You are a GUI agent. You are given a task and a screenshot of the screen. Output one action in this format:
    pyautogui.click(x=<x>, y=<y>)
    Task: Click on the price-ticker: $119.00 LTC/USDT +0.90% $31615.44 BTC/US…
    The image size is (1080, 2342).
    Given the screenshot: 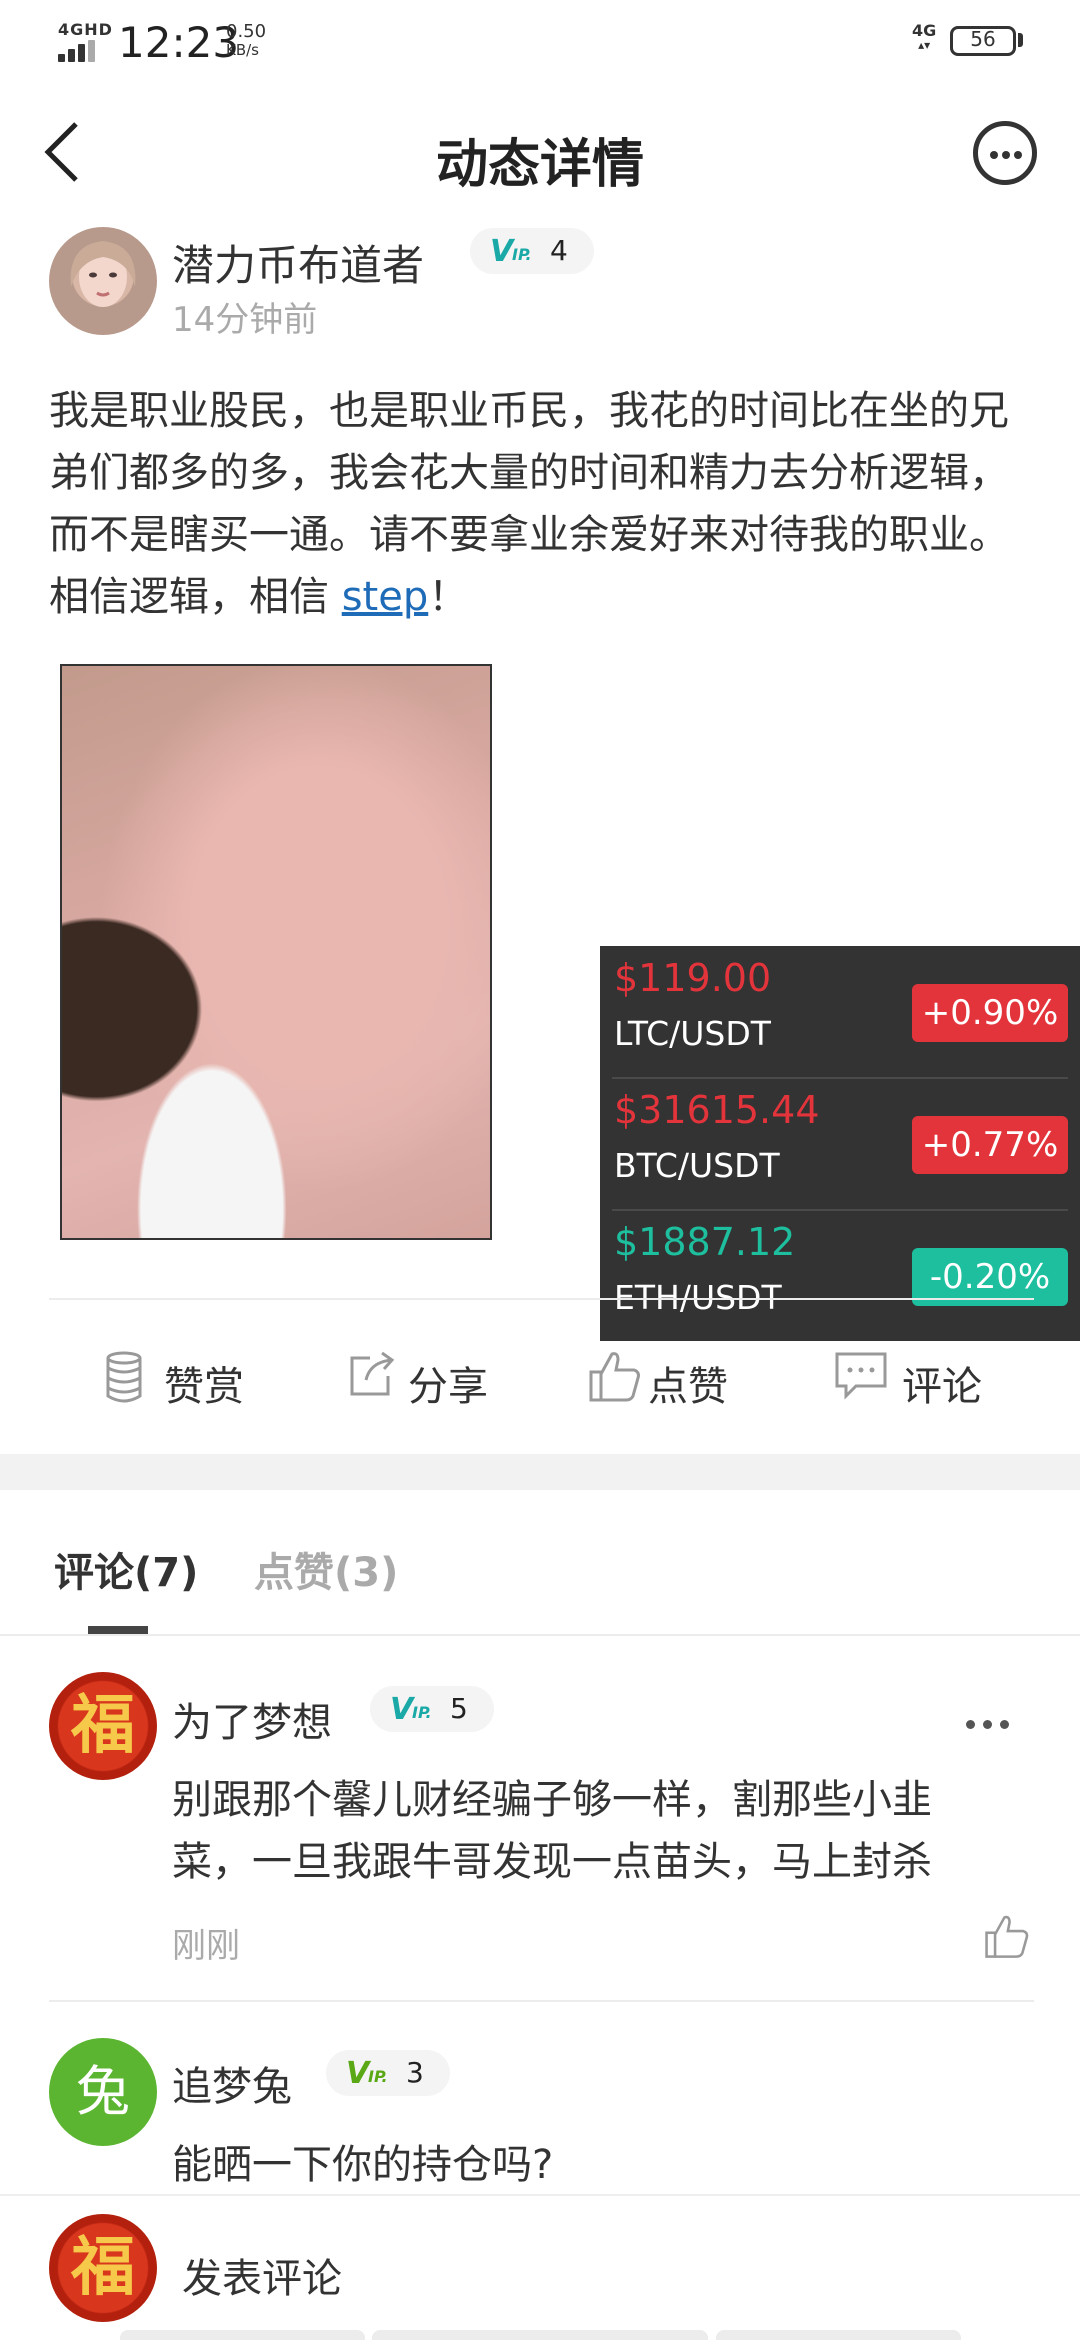 What is the action you would take?
    pyautogui.click(x=840, y=1143)
    